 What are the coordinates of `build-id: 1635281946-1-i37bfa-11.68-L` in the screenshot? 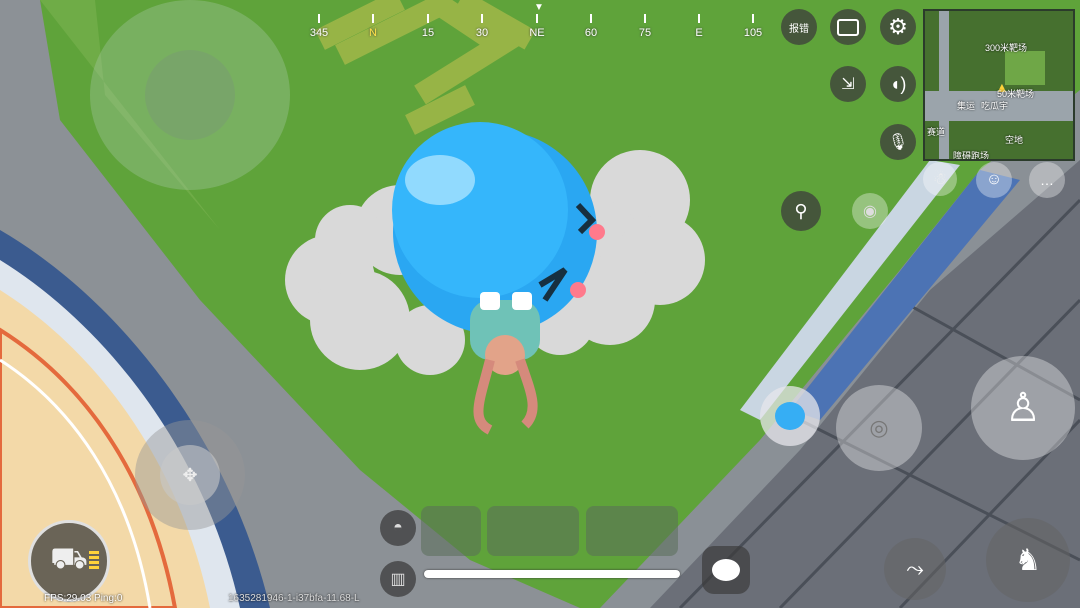 It's located at (294, 598).